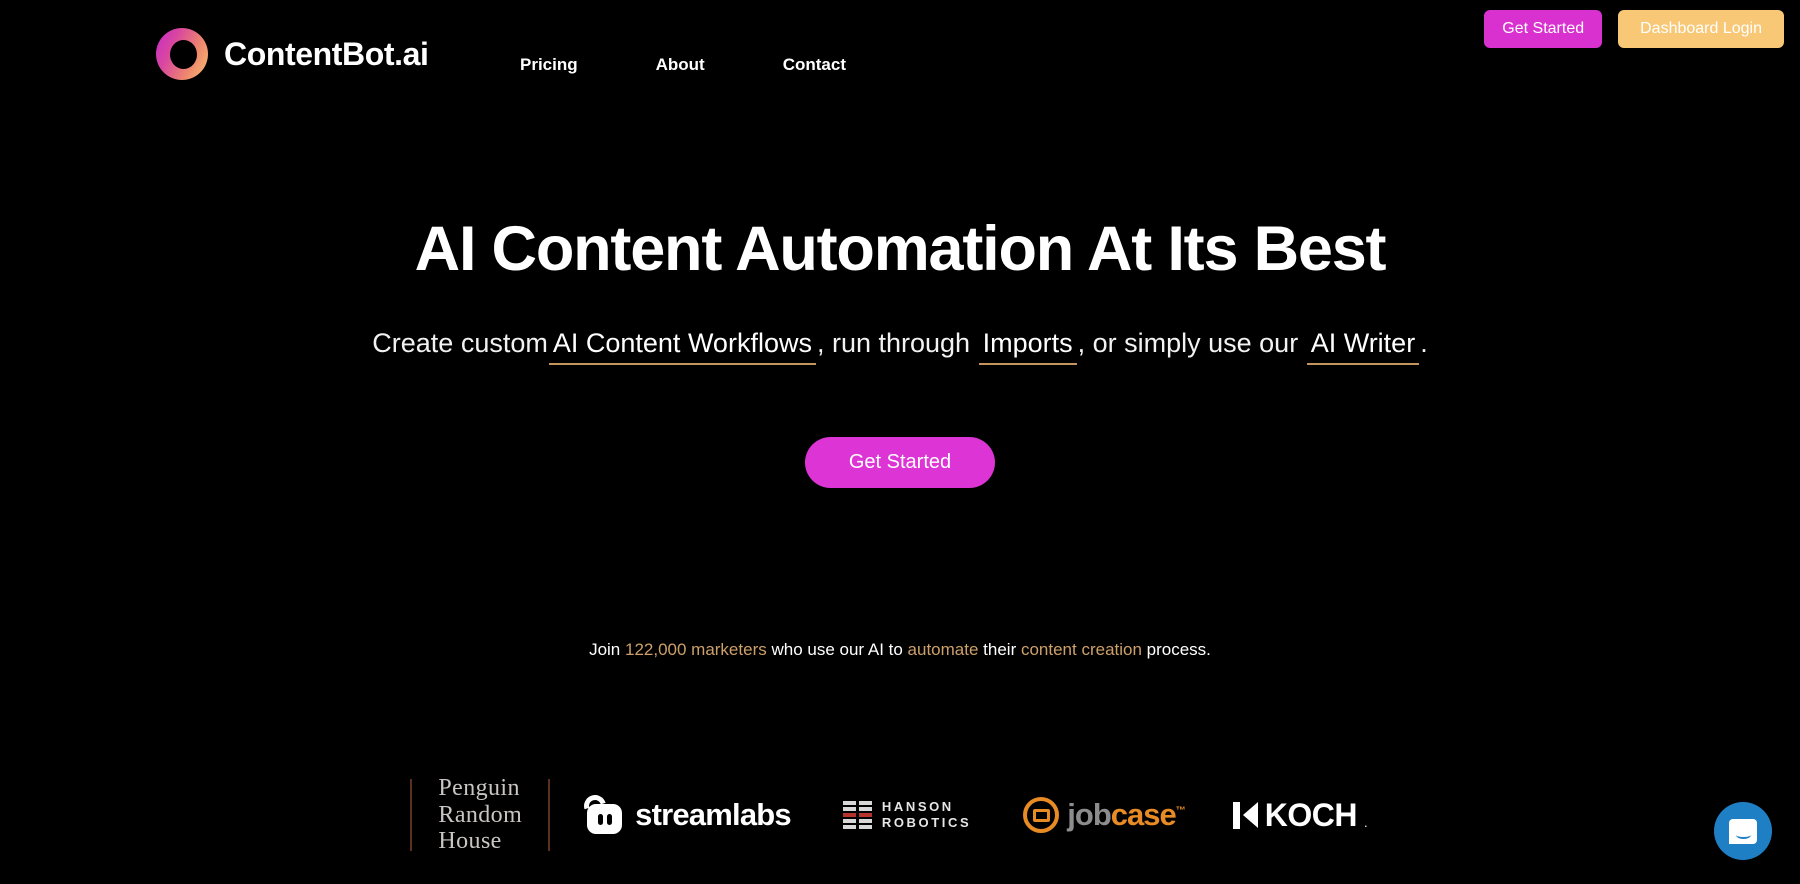  Describe the element at coordinates (470, 841) in the screenshot. I see `prh-line-3: House` at that location.